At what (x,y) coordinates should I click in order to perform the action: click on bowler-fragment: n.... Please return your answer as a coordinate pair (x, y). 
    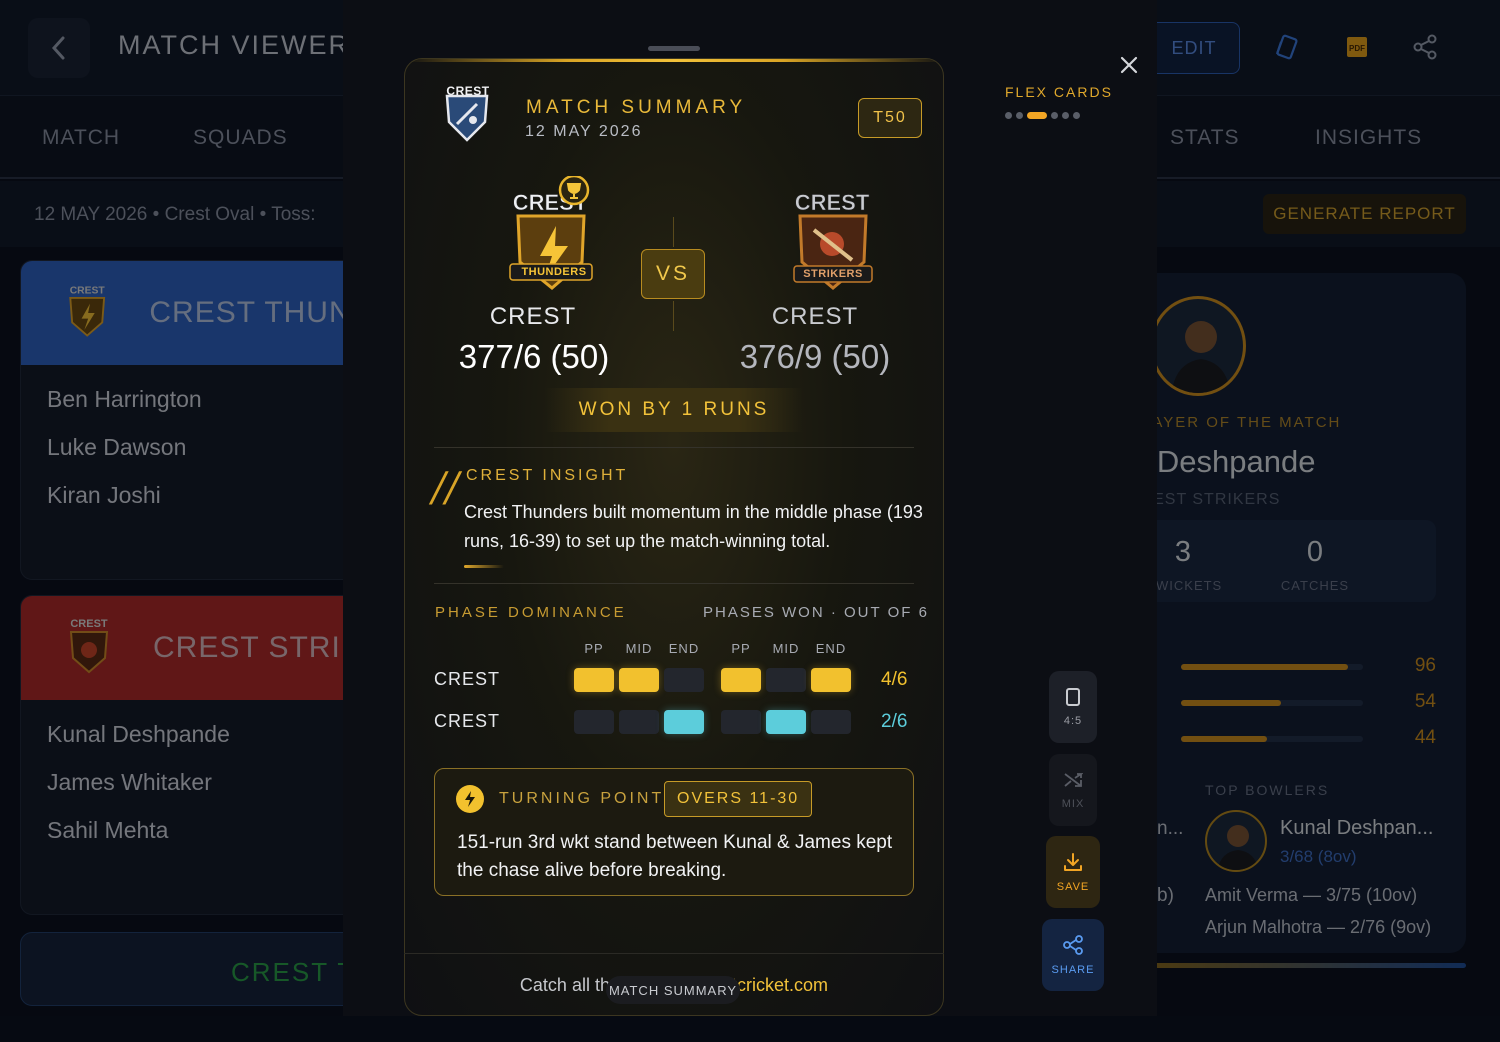
    Looking at the image, I should click on (1170, 828).